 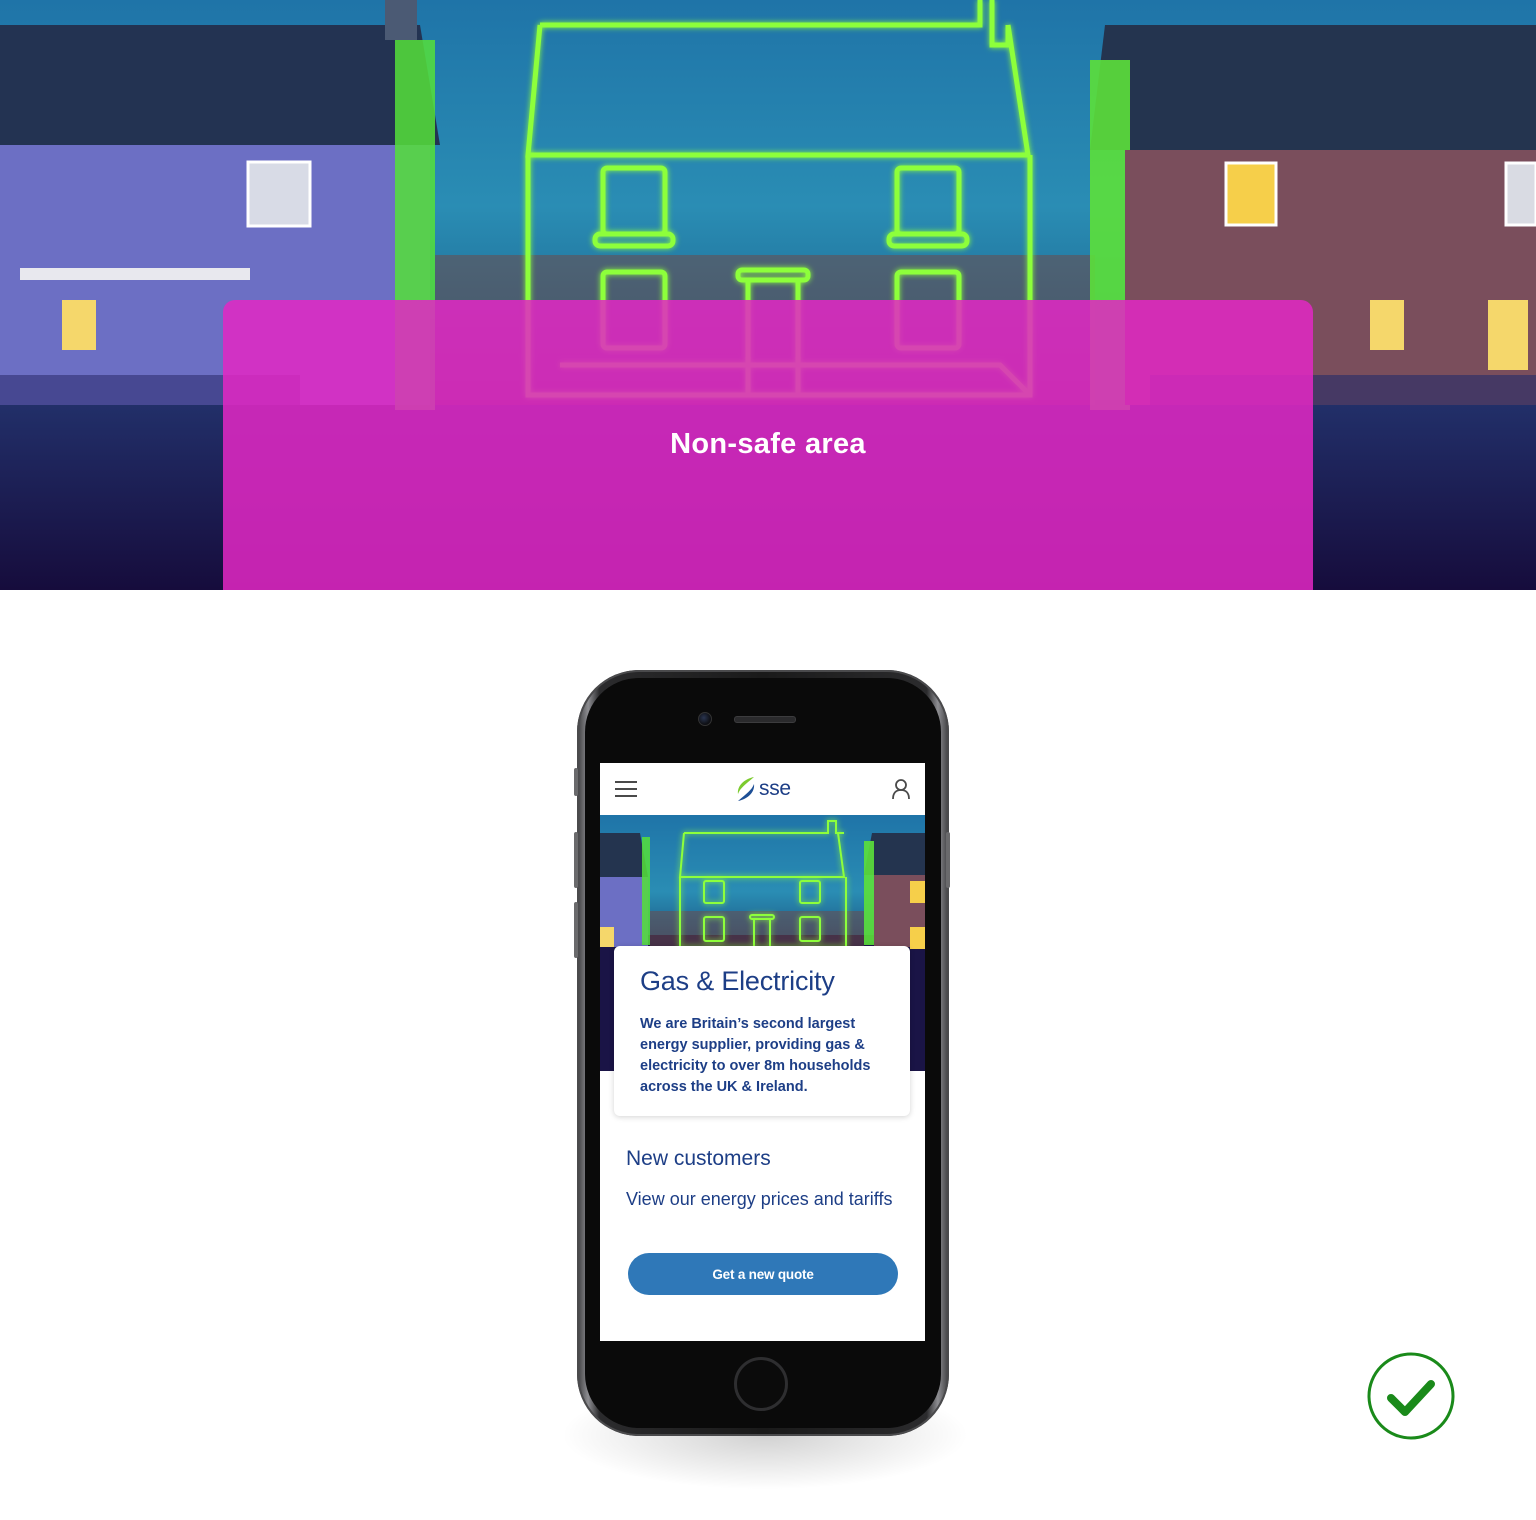 I want to click on new-customers-subtitle: View our energy prices and tariffs, so click(x=759, y=1199).